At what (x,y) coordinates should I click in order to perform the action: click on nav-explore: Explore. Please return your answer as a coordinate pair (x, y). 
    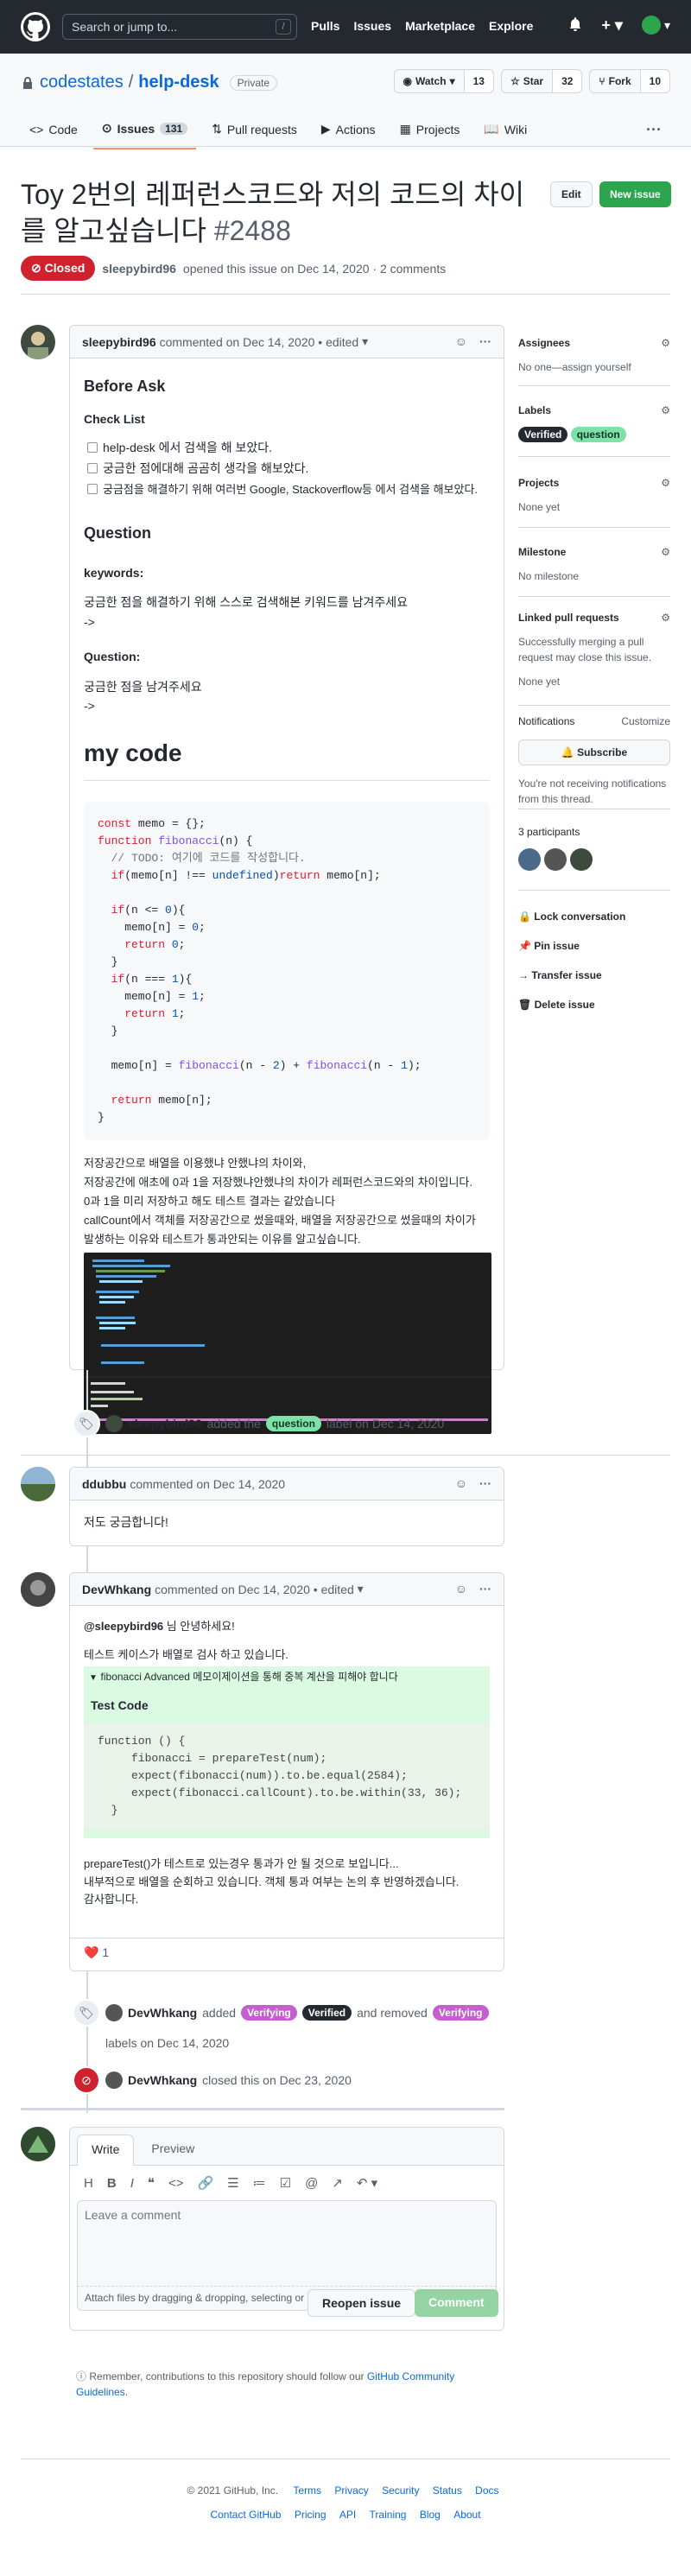
    Looking at the image, I should click on (511, 26).